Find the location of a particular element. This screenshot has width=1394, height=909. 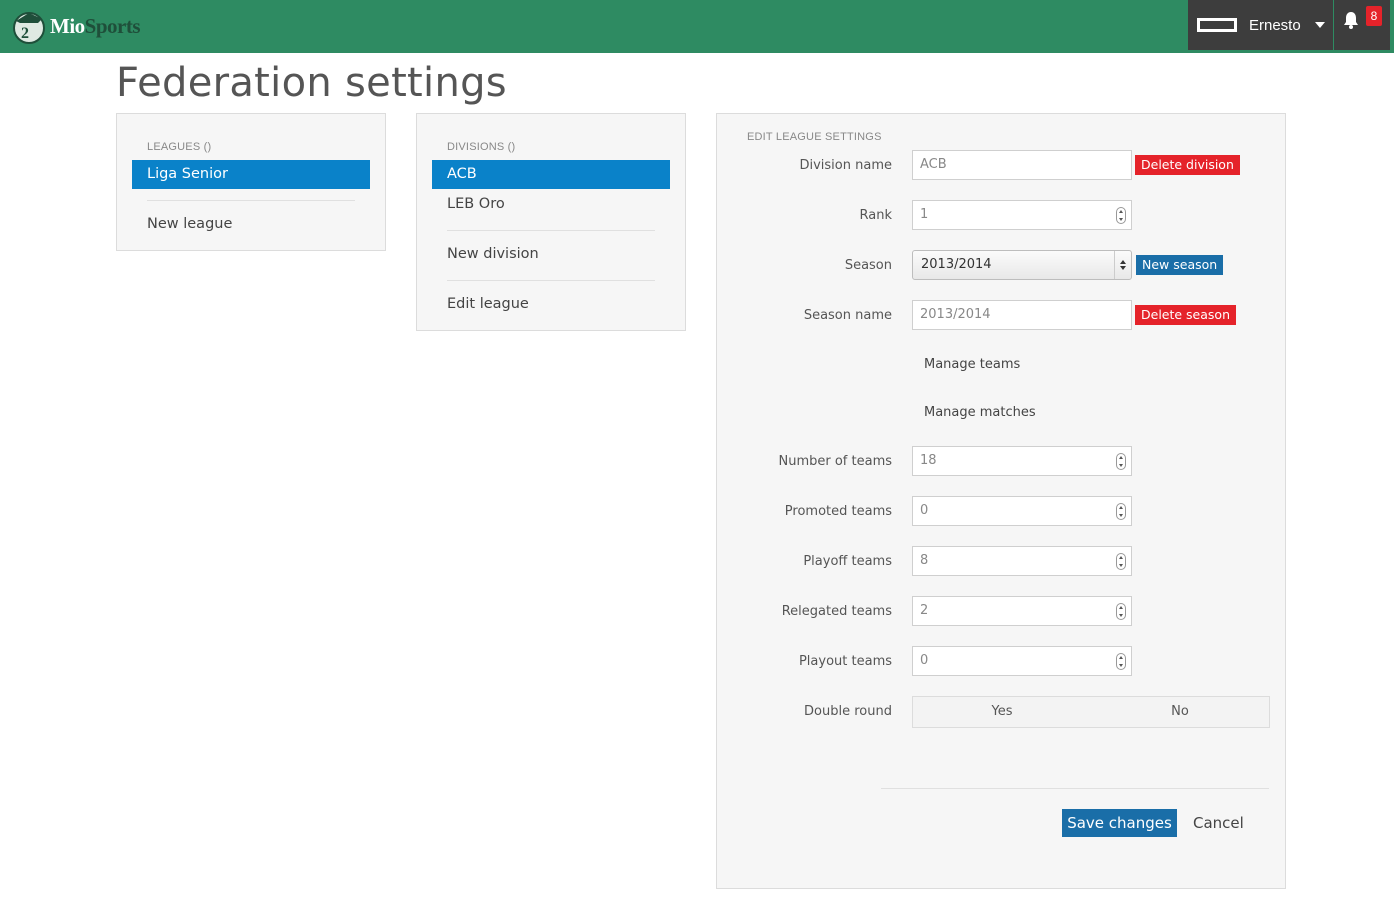

leagues-panel: LEAGUES () Liga Senior New league is located at coordinates (251, 182).